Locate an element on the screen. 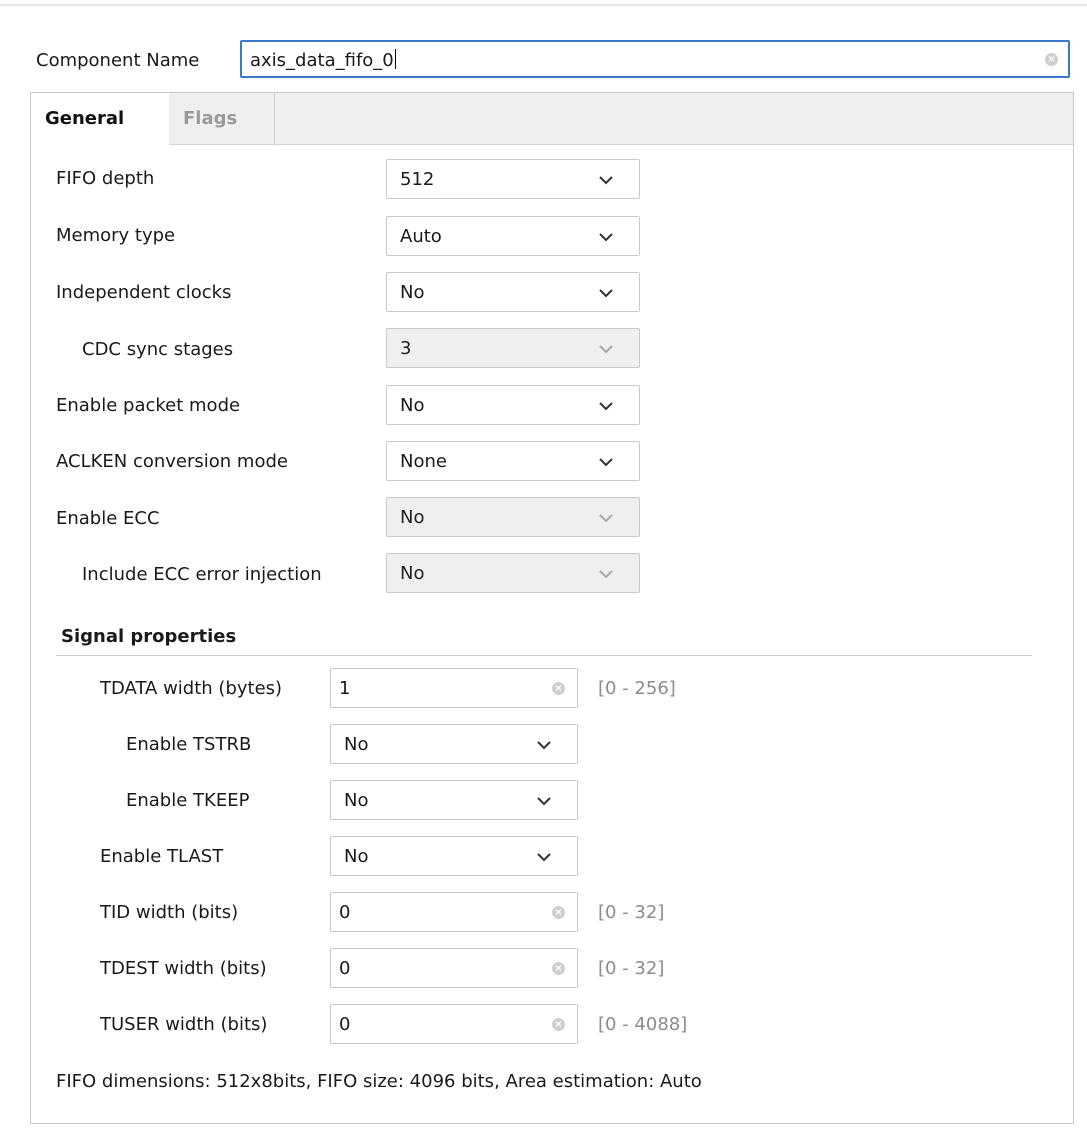 The height and width of the screenshot is (1133, 1087). enable-tkeep-value: No is located at coordinates (356, 800).